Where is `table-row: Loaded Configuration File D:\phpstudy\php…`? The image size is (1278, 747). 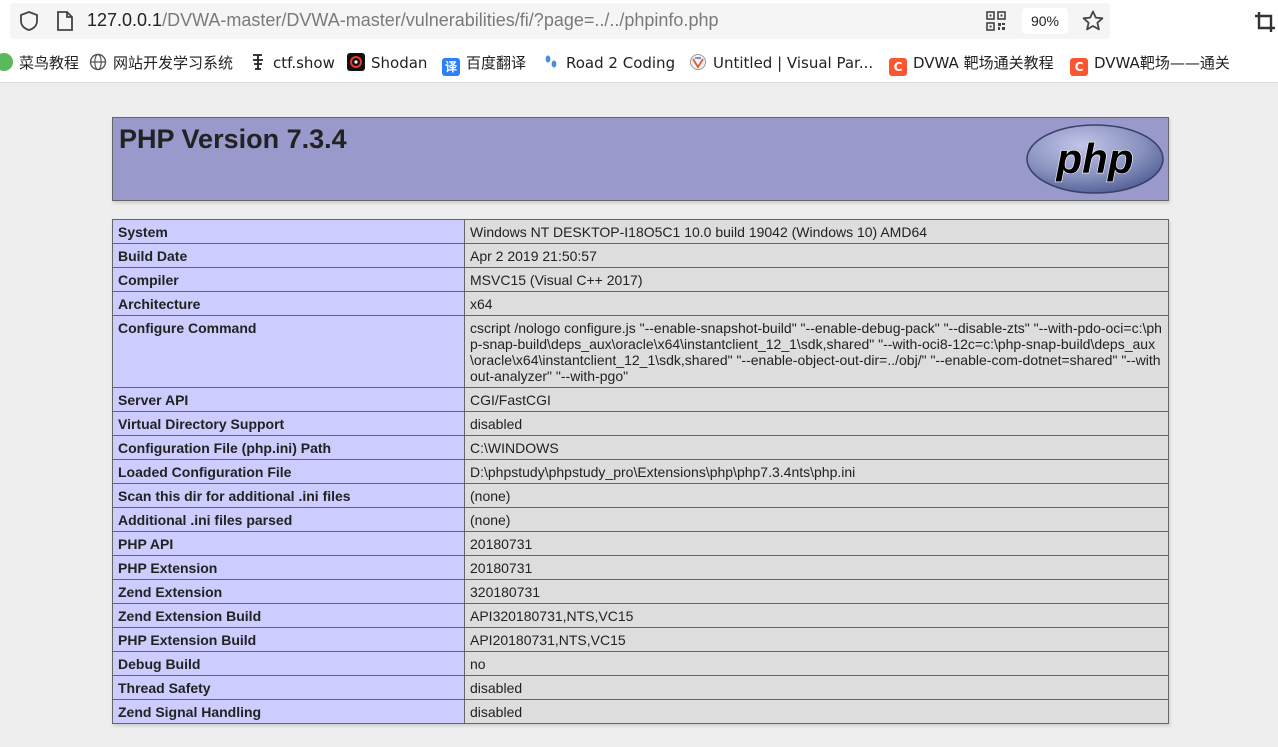
table-row: Loaded Configuration File D:\phpstudy\php… is located at coordinates (640, 471).